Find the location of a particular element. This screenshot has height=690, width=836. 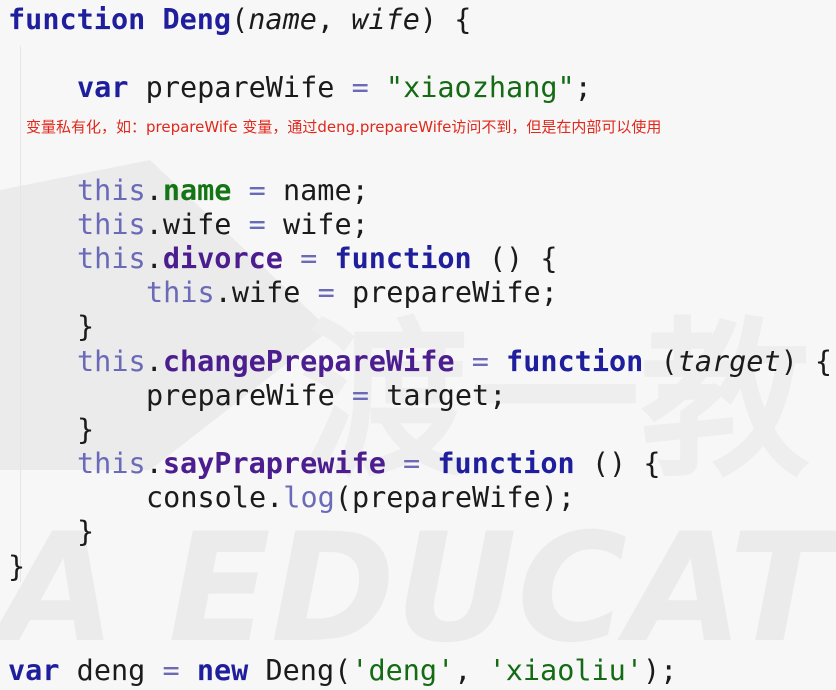

code-line-var-deng: var deng = new Deng('deng', 'xiaoliu'); is located at coordinates (342, 671).